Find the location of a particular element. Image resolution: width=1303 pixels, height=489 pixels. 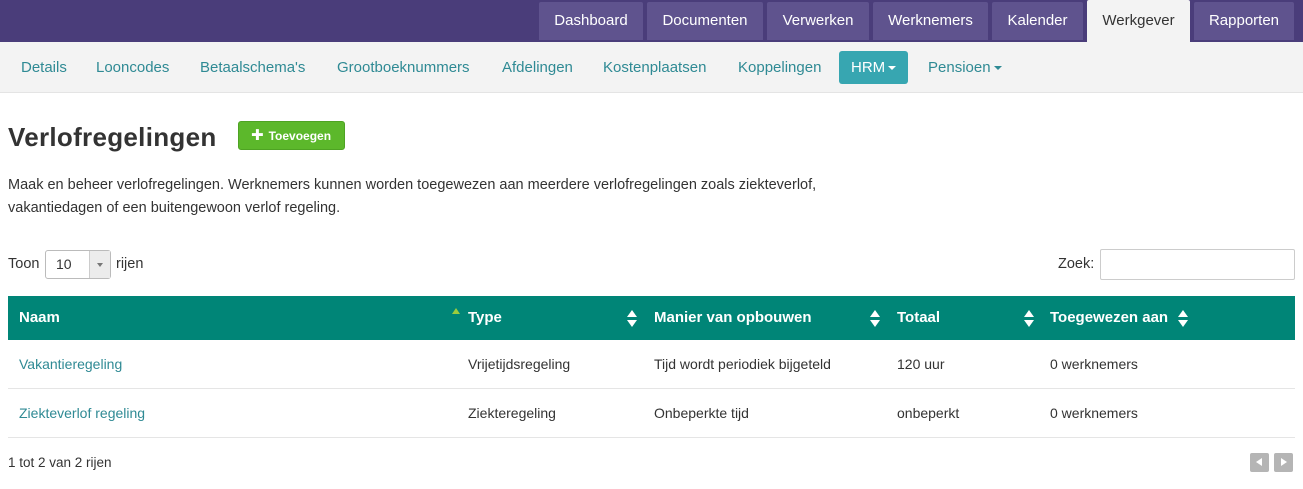

top-tab-dashboard: Dashboard is located at coordinates (591, 21).